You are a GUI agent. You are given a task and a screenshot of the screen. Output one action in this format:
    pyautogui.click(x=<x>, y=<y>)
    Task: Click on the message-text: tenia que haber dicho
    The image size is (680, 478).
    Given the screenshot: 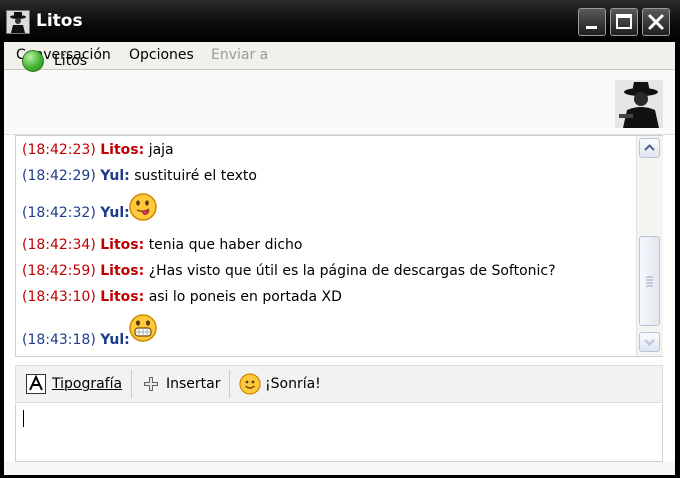 What is the action you would take?
    pyautogui.click(x=225, y=245)
    